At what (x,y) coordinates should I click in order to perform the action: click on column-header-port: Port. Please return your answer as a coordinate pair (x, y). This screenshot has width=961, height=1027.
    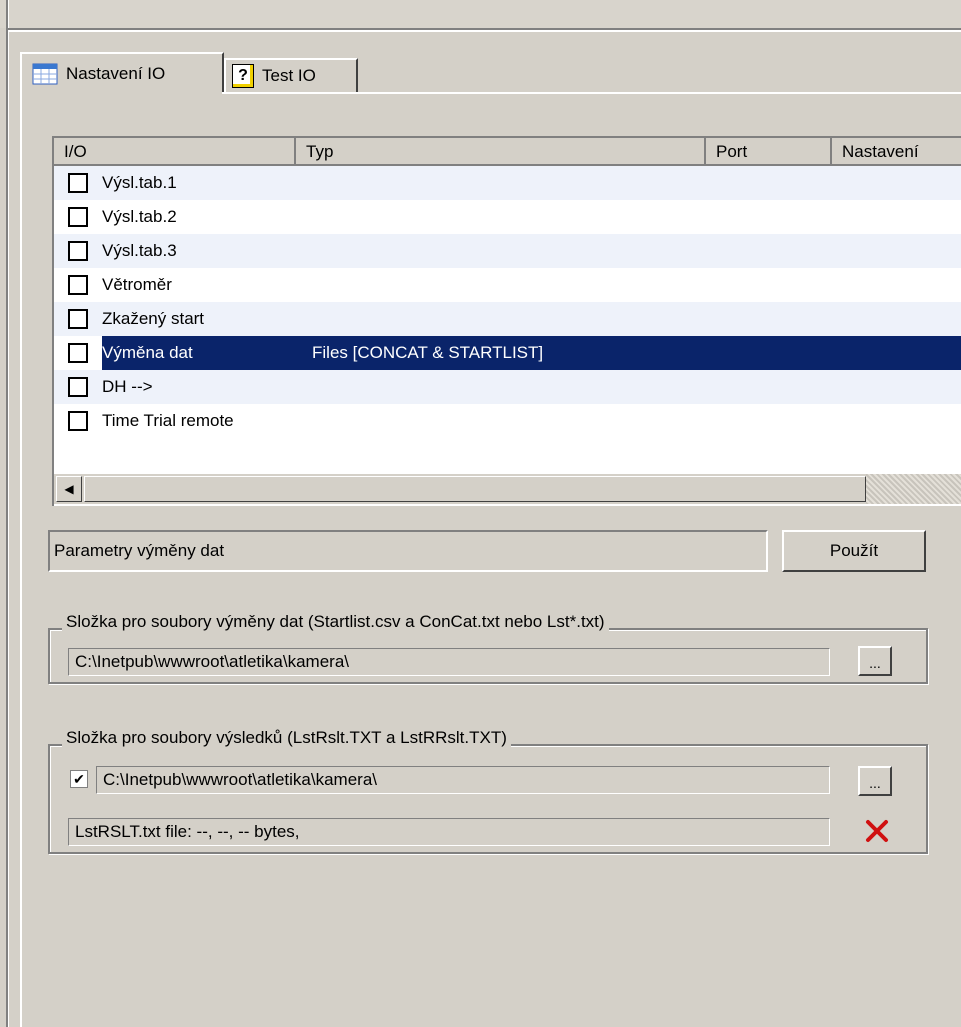
    Looking at the image, I should click on (769, 152).